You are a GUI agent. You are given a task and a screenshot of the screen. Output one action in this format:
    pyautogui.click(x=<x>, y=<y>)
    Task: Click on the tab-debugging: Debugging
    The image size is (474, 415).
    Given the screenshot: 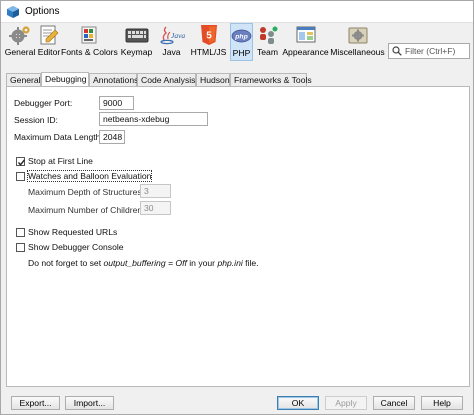 What is the action you would take?
    pyautogui.click(x=65, y=79)
    